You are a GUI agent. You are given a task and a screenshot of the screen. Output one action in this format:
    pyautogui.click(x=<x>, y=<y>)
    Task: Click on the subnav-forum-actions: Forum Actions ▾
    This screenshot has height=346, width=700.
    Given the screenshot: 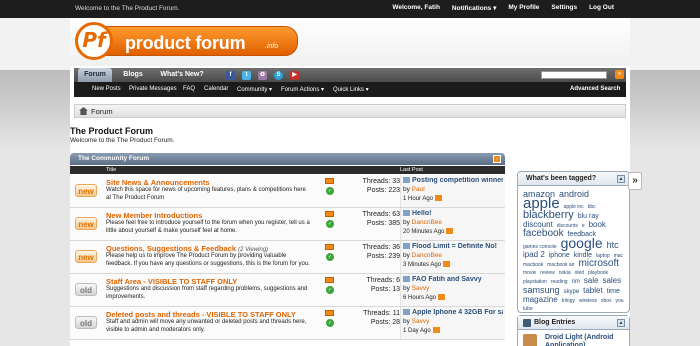 What is the action you would take?
    pyautogui.click(x=302, y=89)
    